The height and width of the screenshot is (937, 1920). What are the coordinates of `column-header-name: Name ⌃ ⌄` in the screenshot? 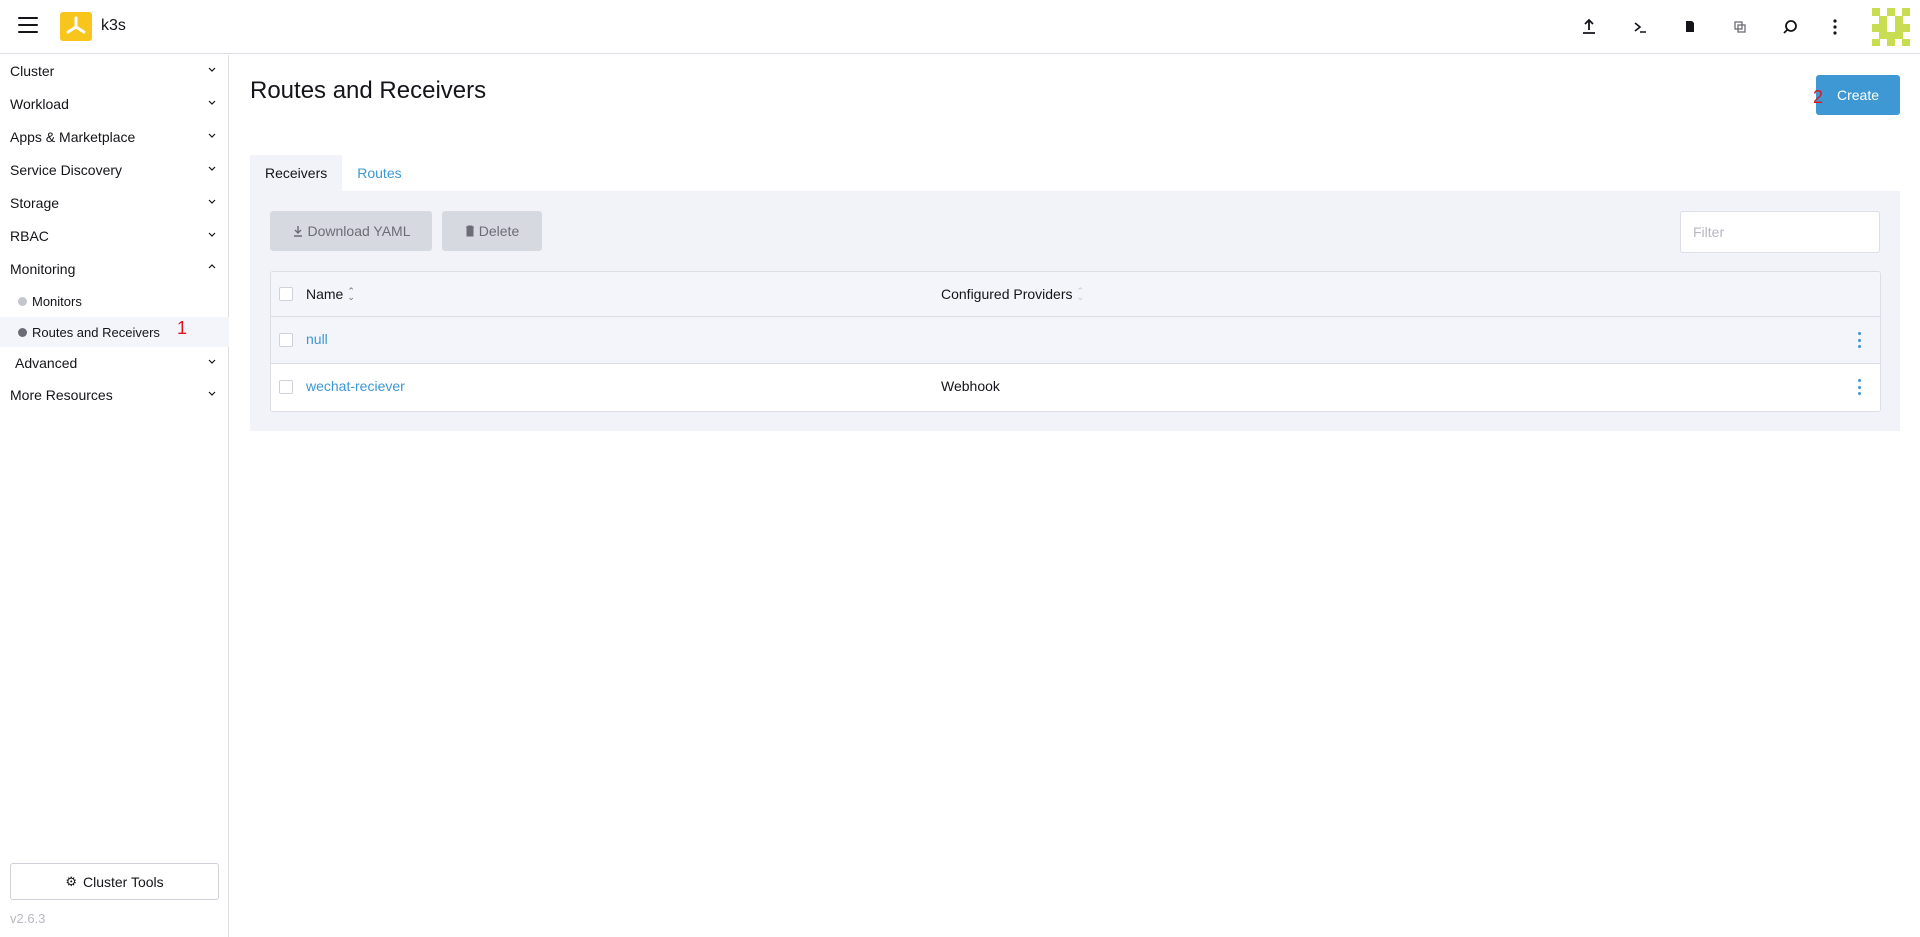 It's located at (330, 294).